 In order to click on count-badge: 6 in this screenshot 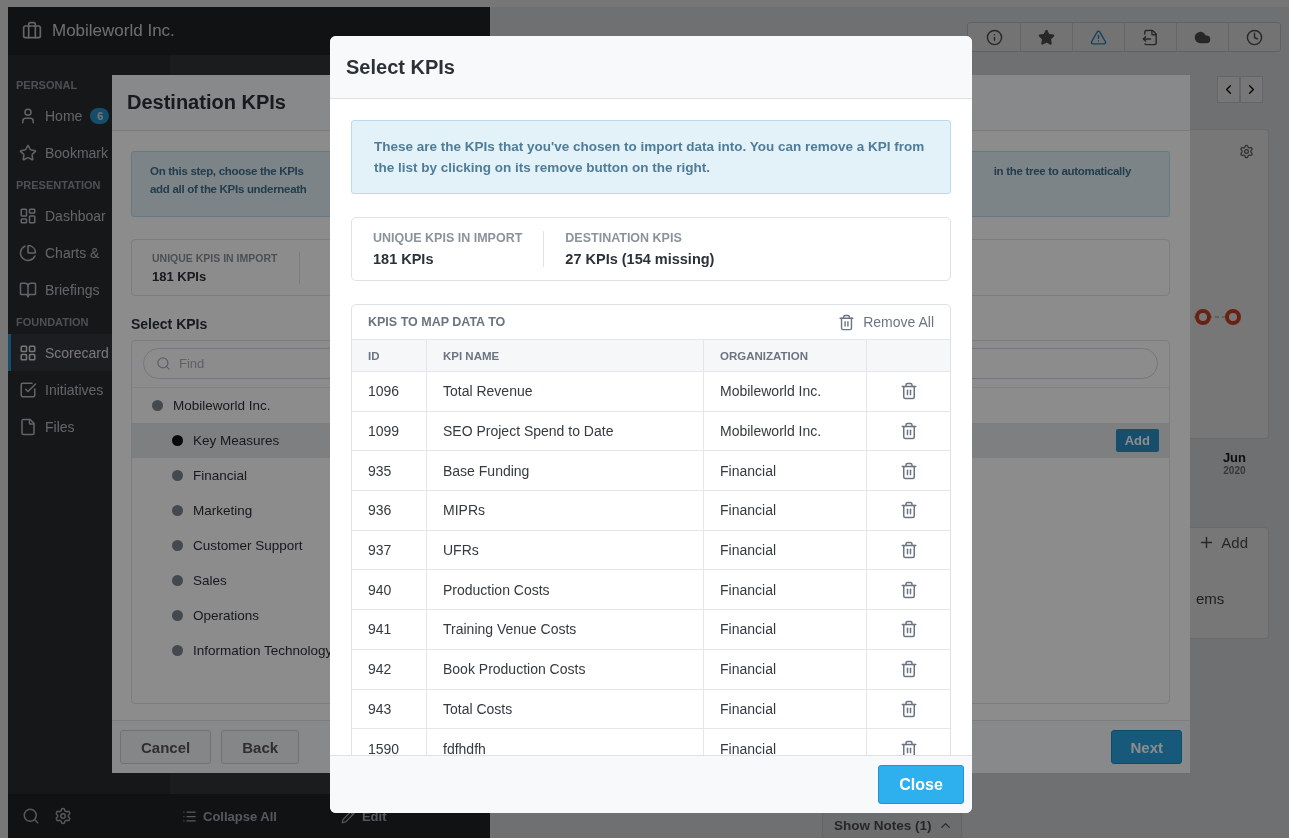, I will do `click(100, 115)`.